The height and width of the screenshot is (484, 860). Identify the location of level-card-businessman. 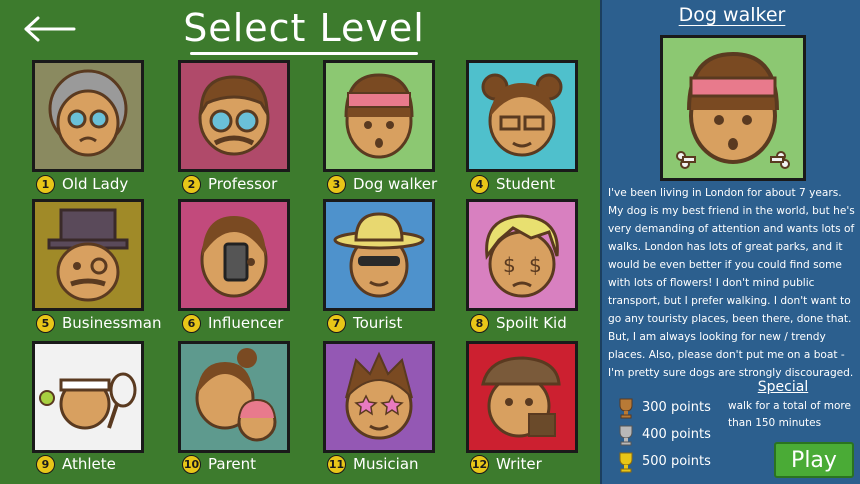
(88, 255).